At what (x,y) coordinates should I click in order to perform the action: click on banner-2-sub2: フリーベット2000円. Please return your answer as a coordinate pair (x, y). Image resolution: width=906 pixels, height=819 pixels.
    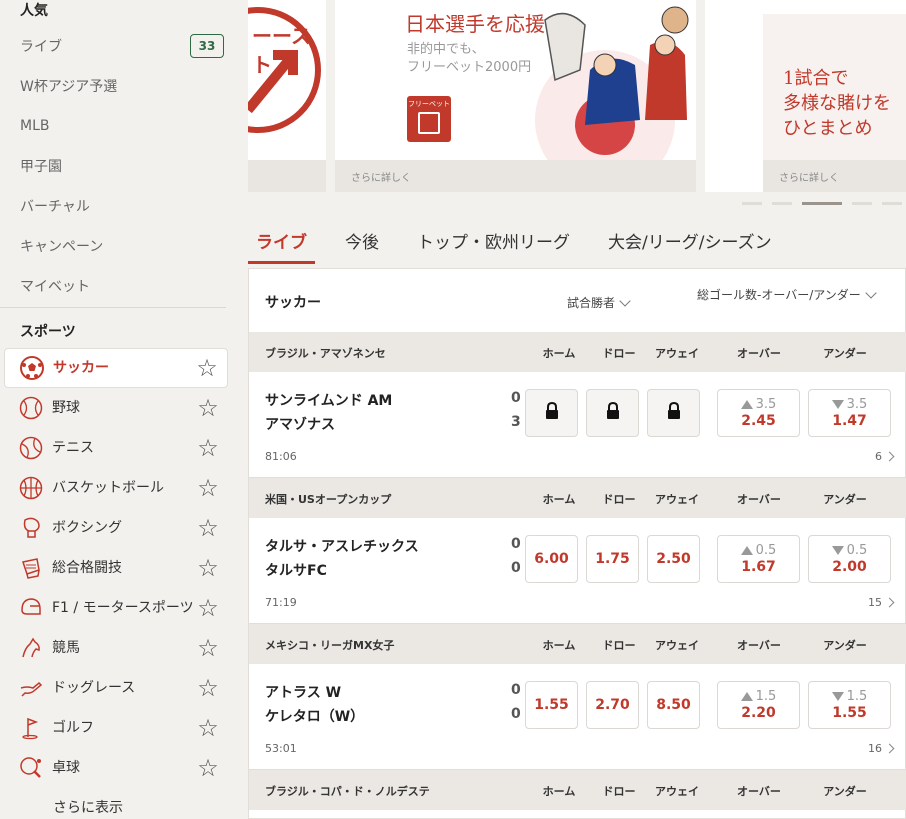
    Looking at the image, I should click on (469, 67).